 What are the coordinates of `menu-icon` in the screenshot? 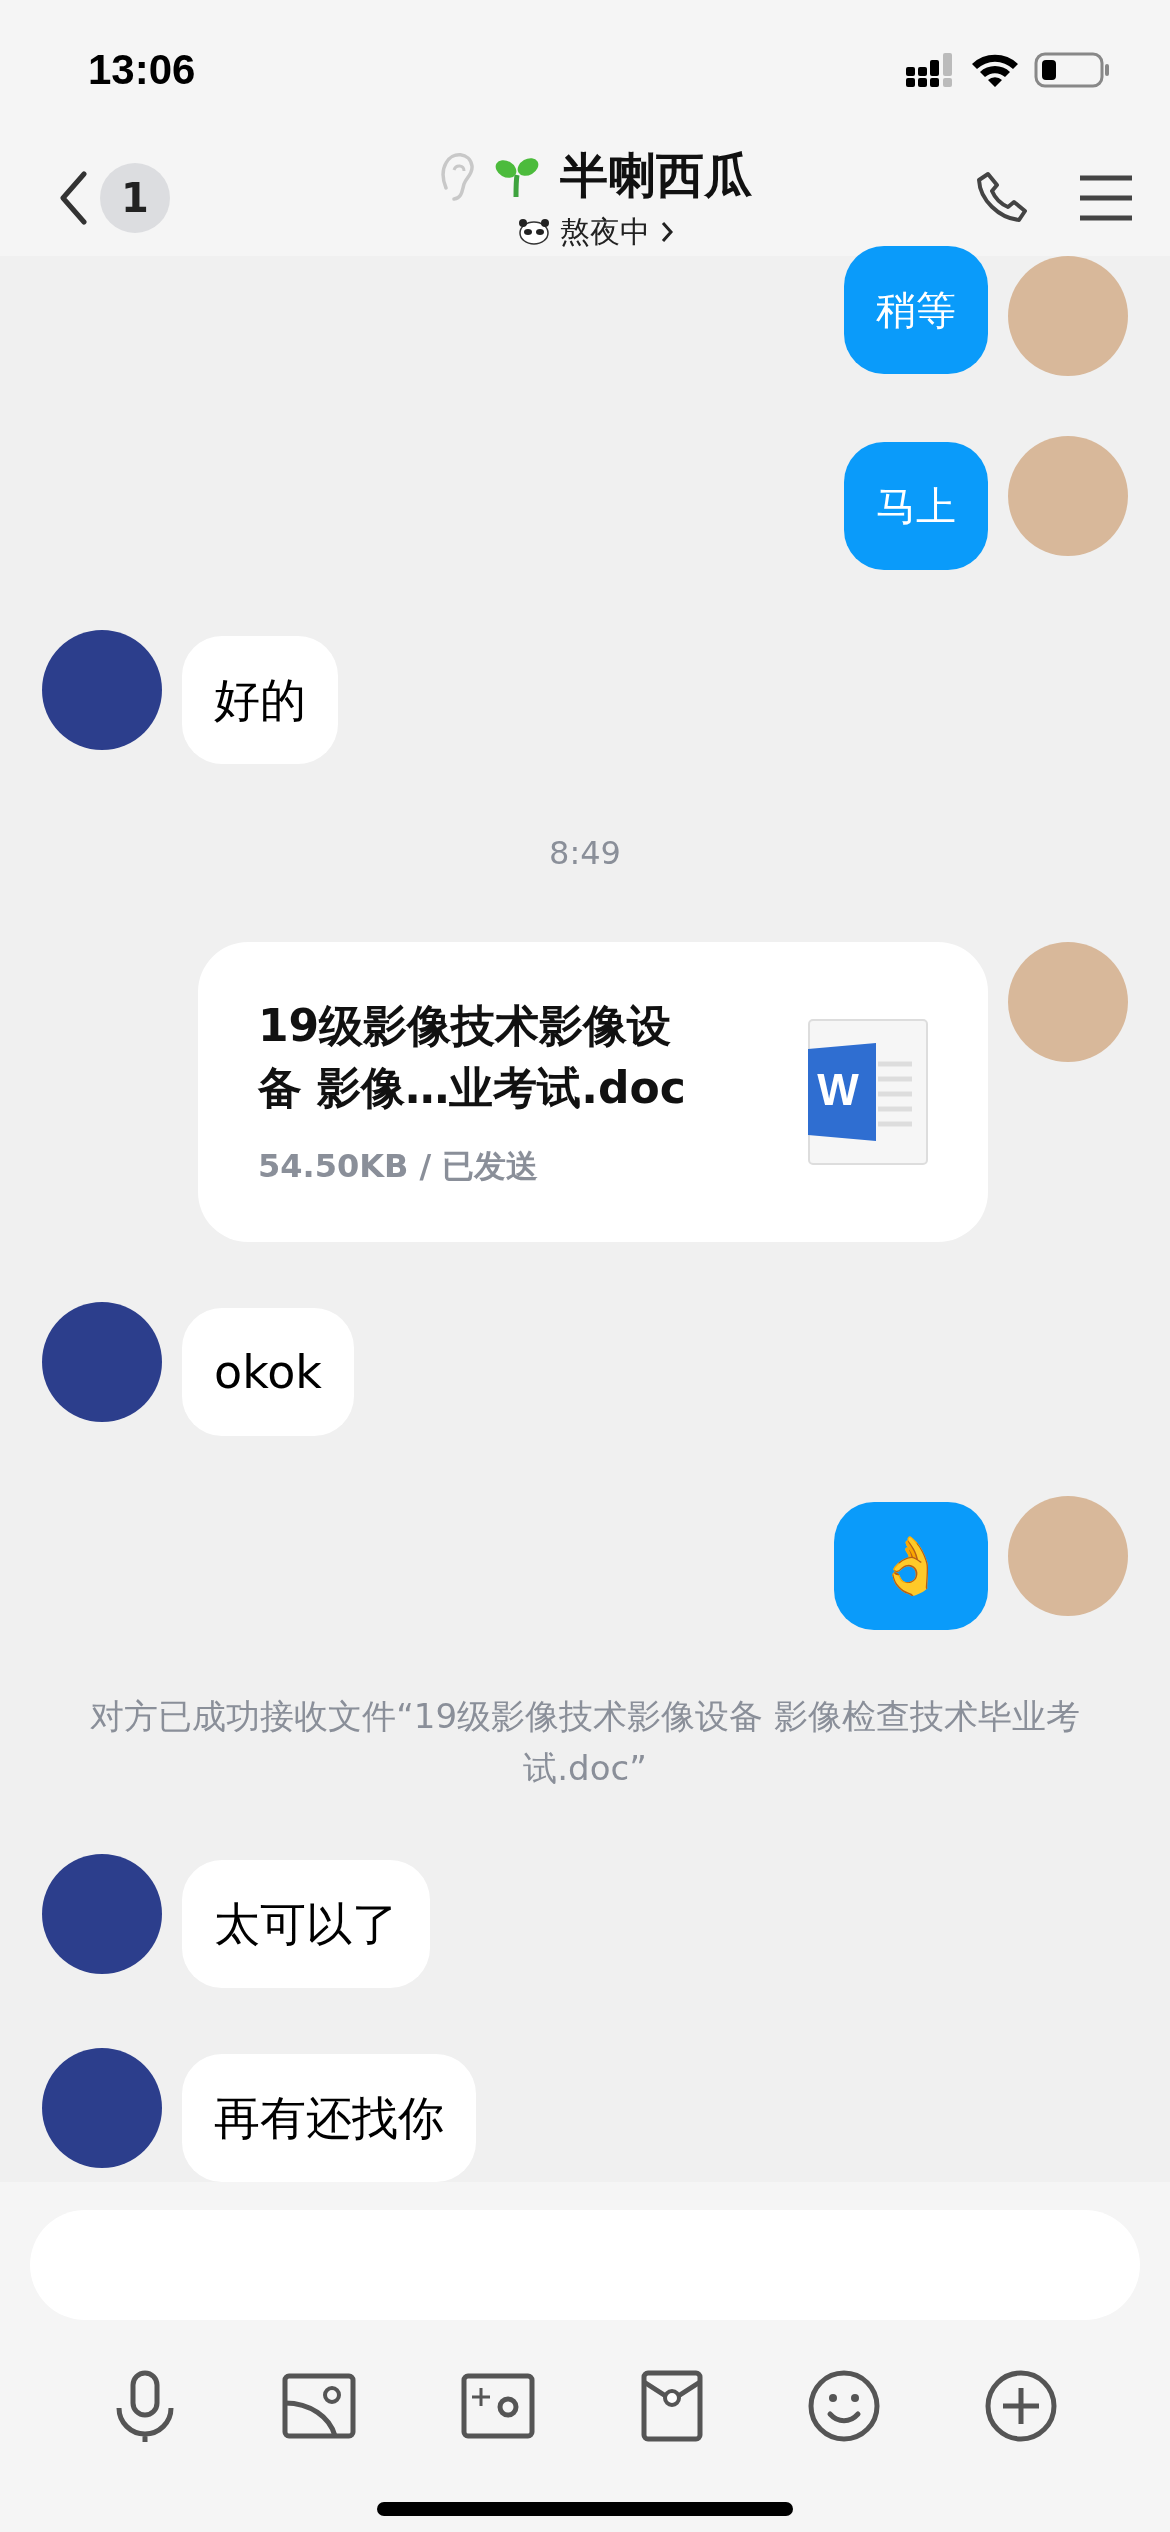 It's located at (1106, 198).